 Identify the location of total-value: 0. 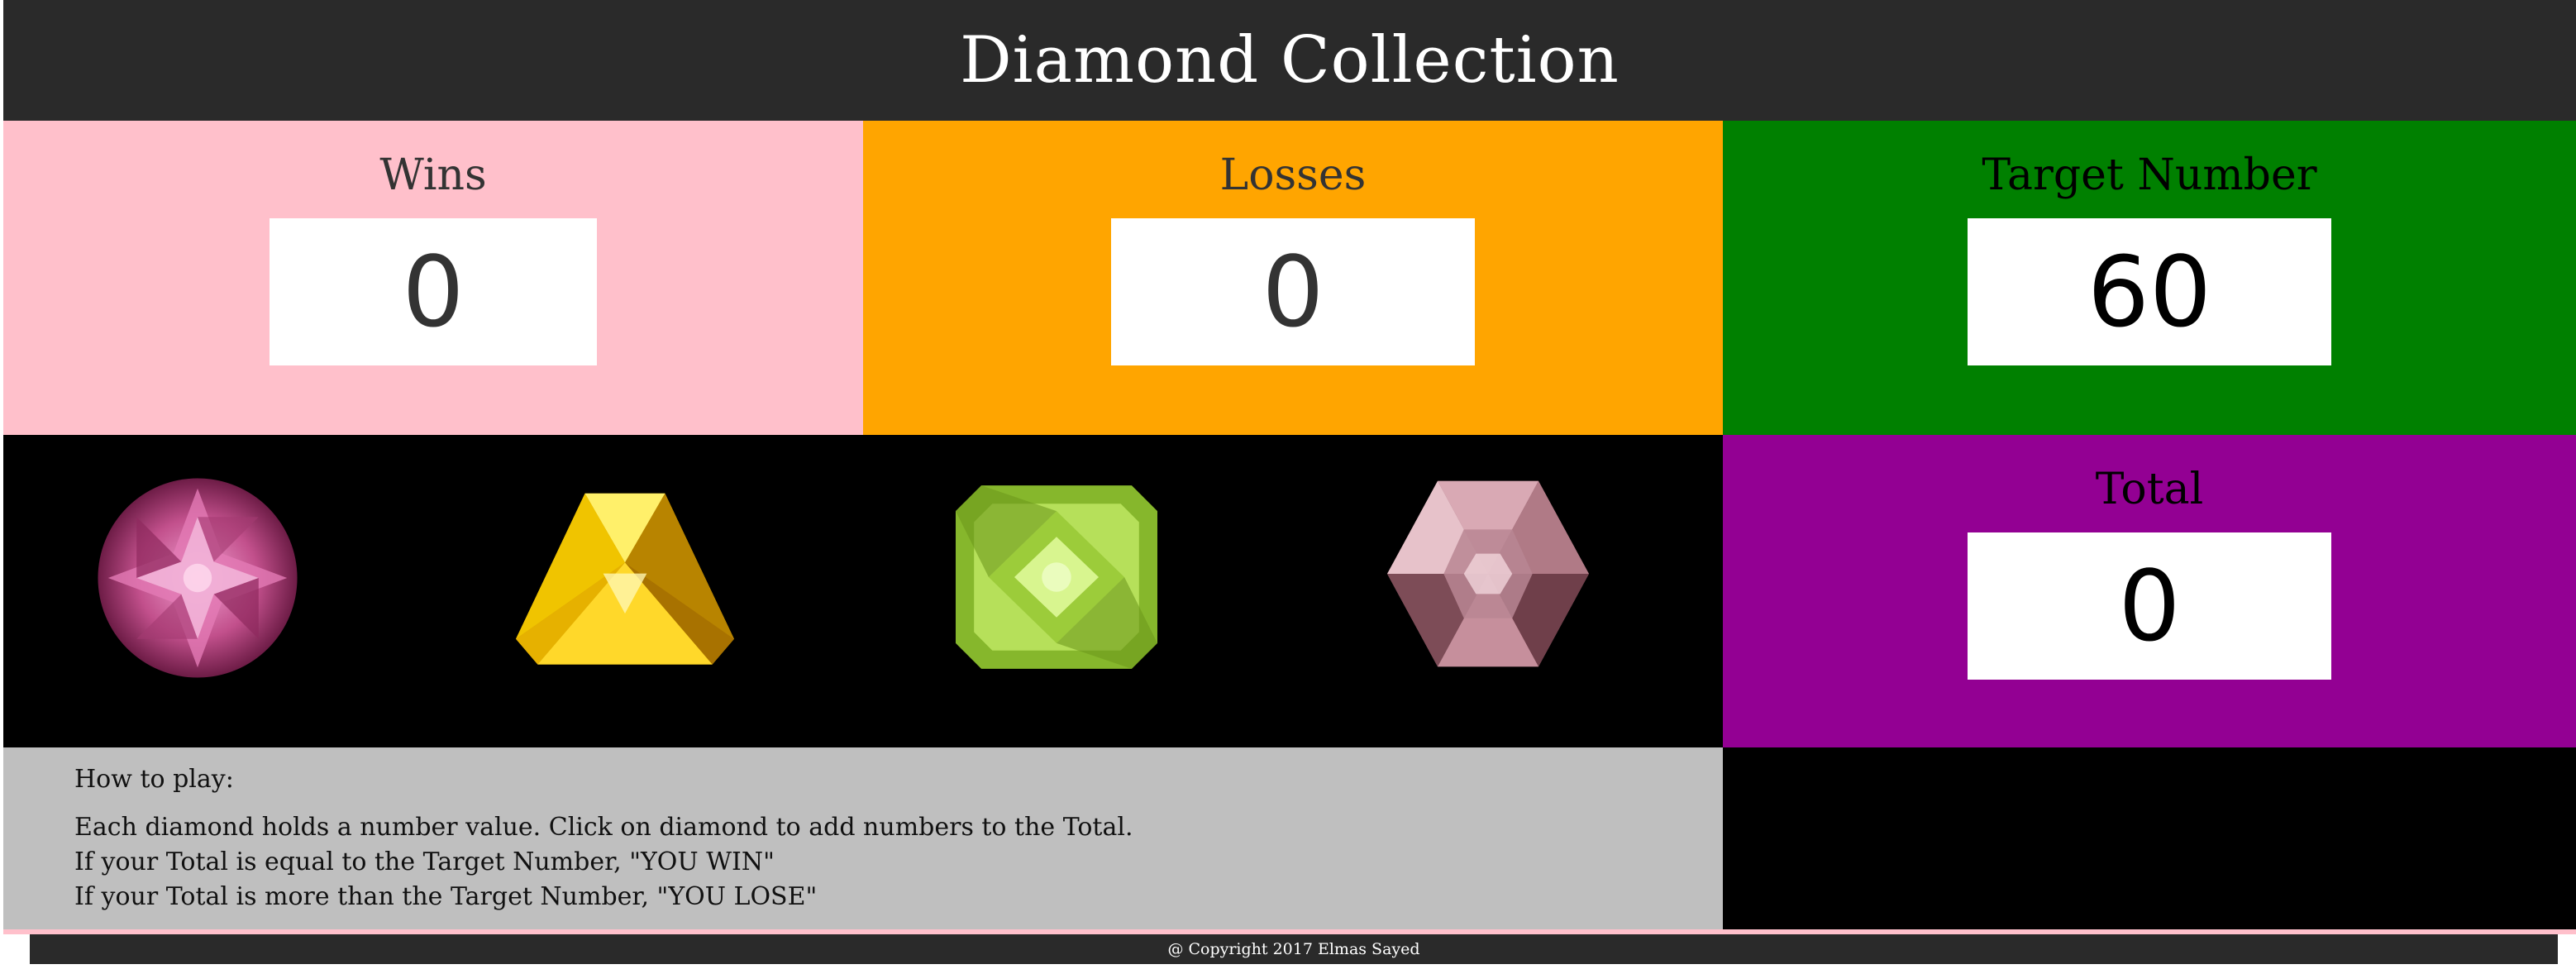
(2149, 606).